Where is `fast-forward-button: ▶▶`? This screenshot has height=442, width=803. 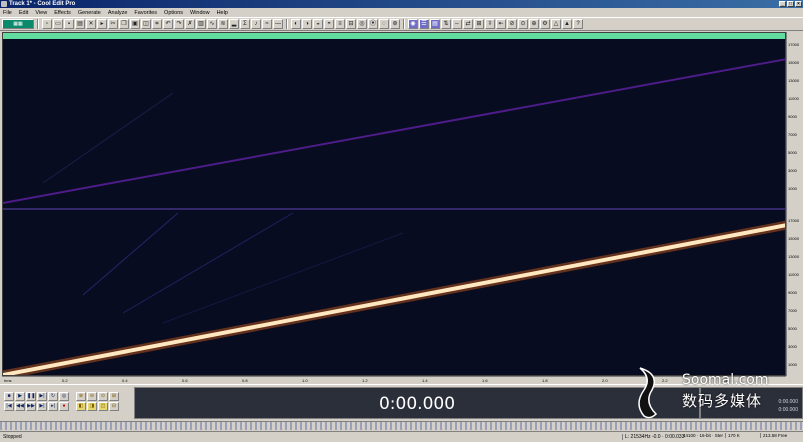 fast-forward-button: ▶▶ is located at coordinates (31, 406).